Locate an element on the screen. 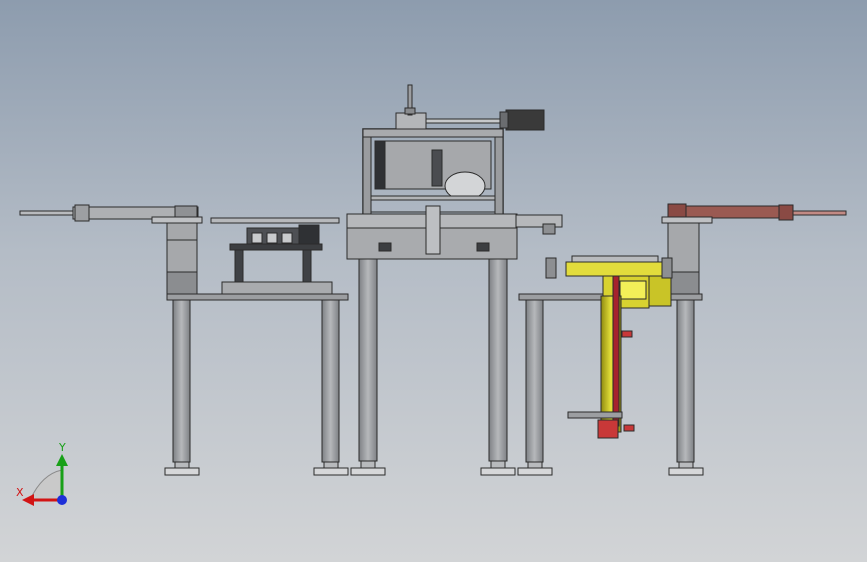 This screenshot has width=867, height=562. triad-origin is located at coordinates (62, 500).